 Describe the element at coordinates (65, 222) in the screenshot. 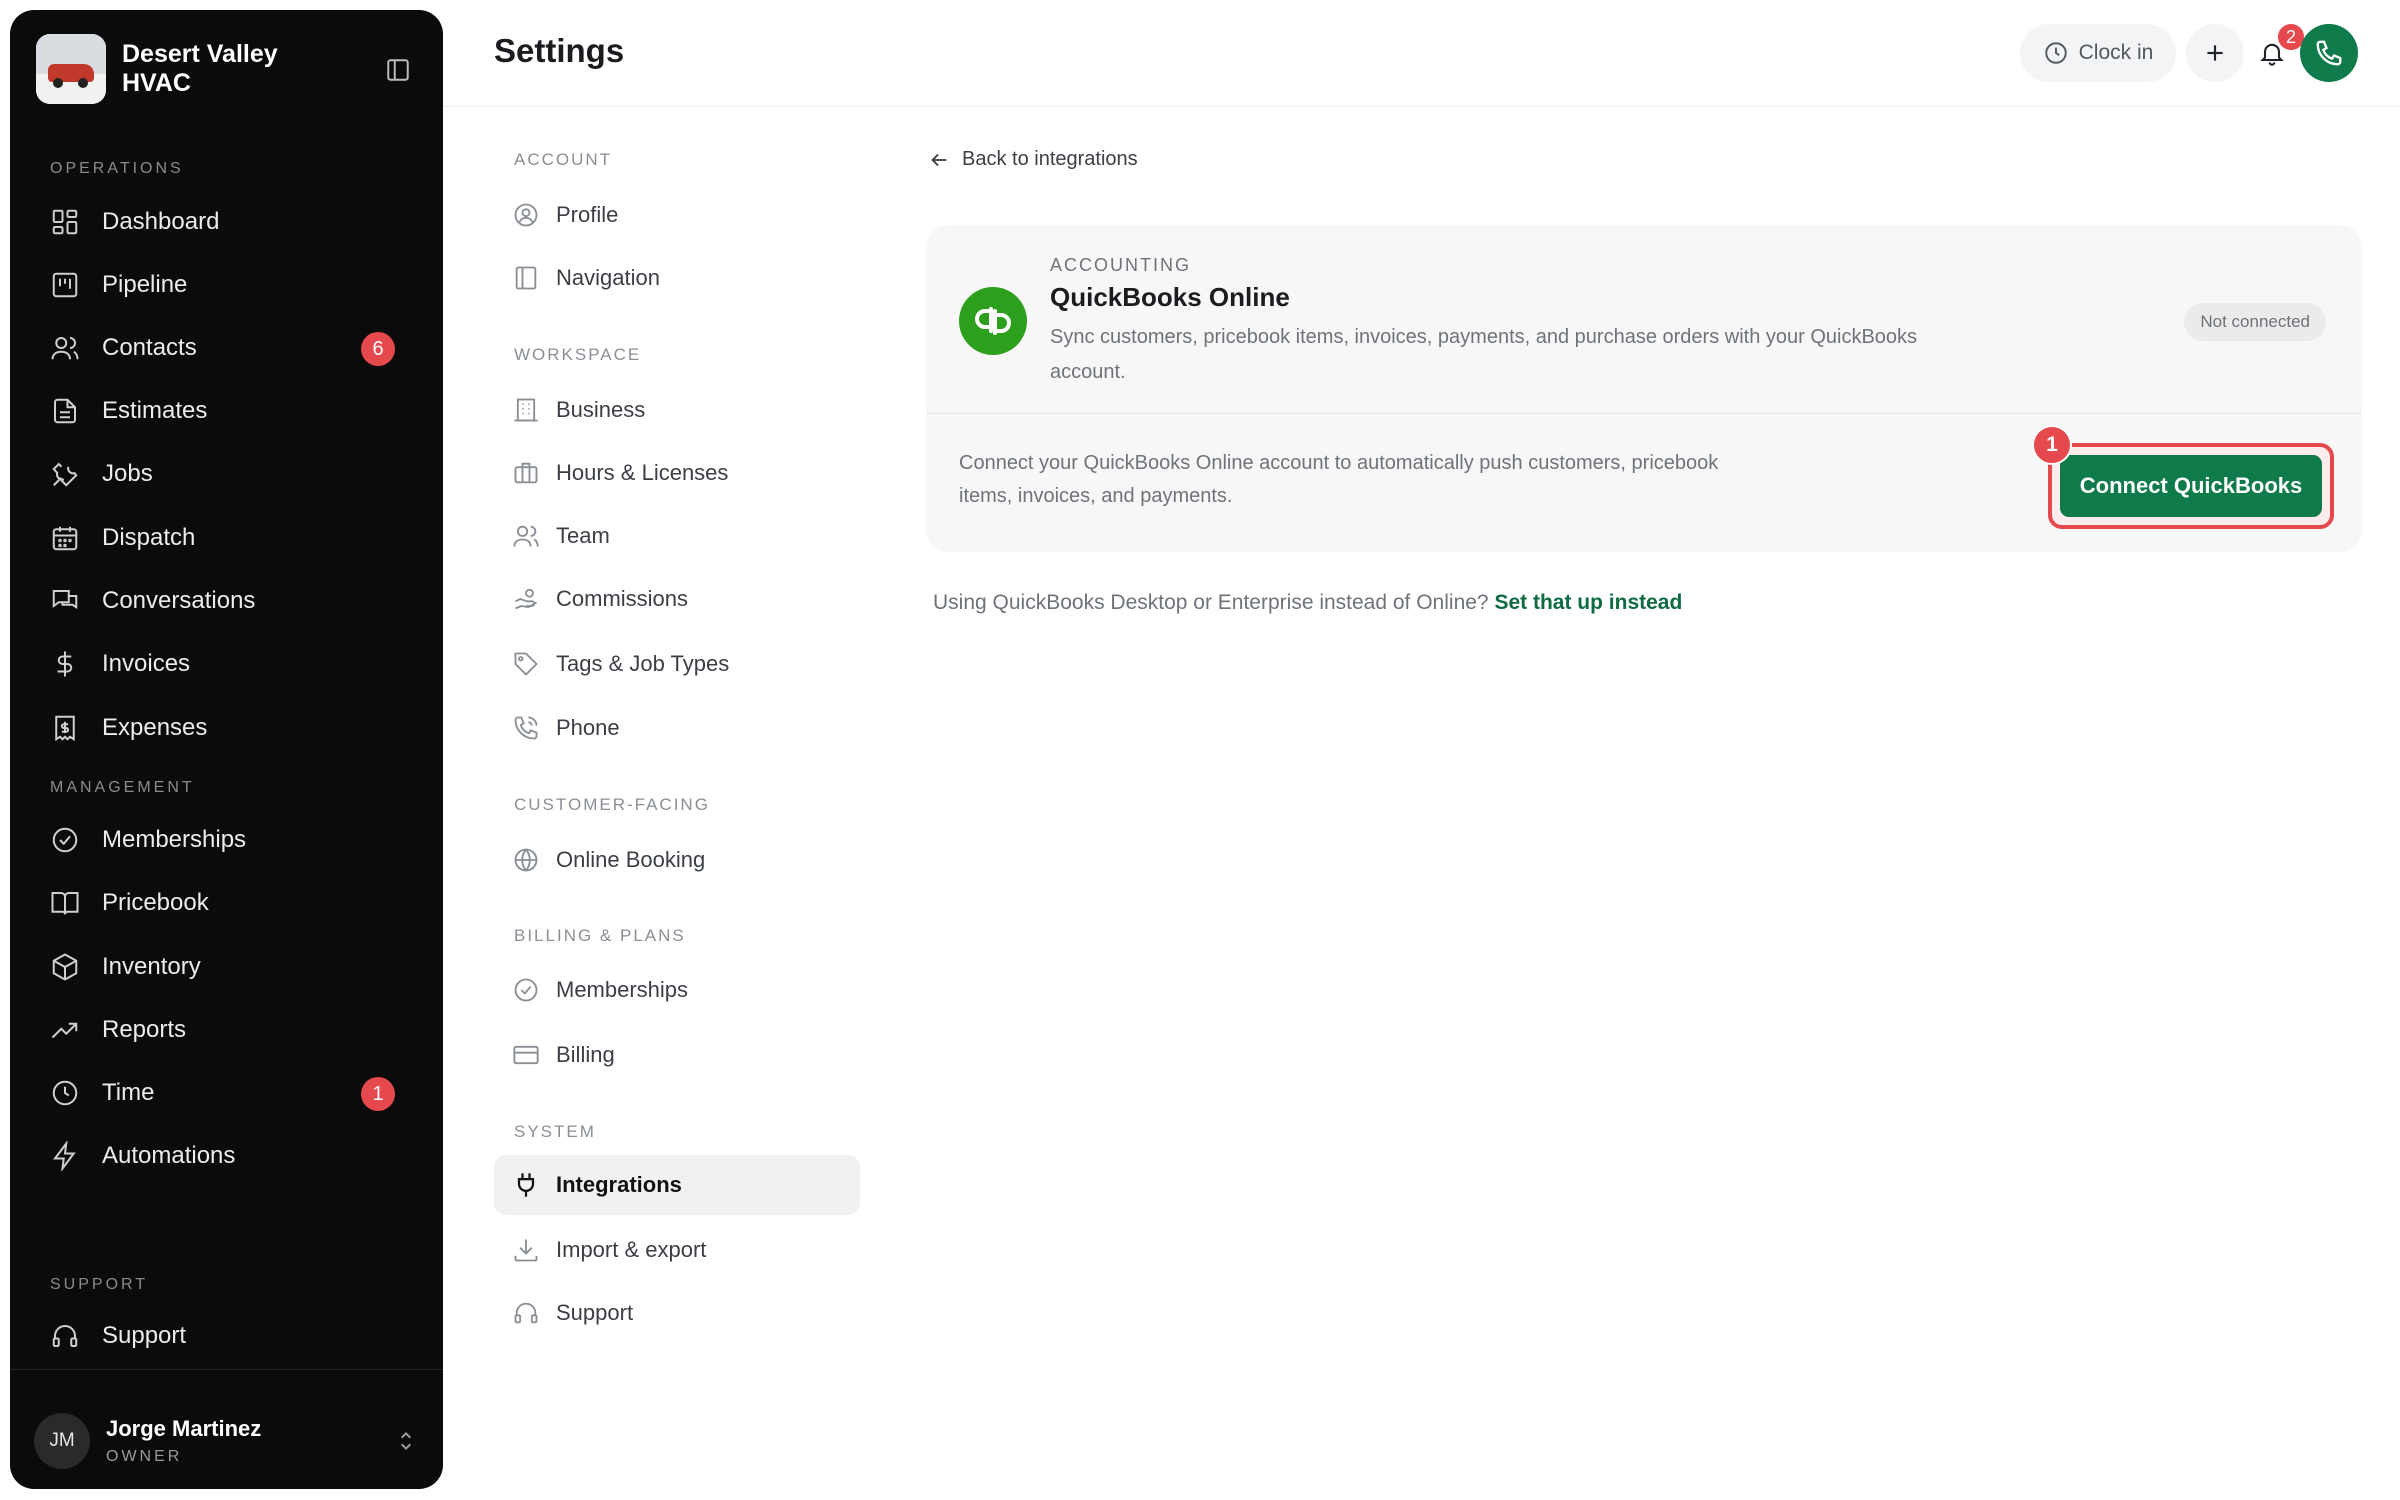

I see `dashboard-icon` at that location.